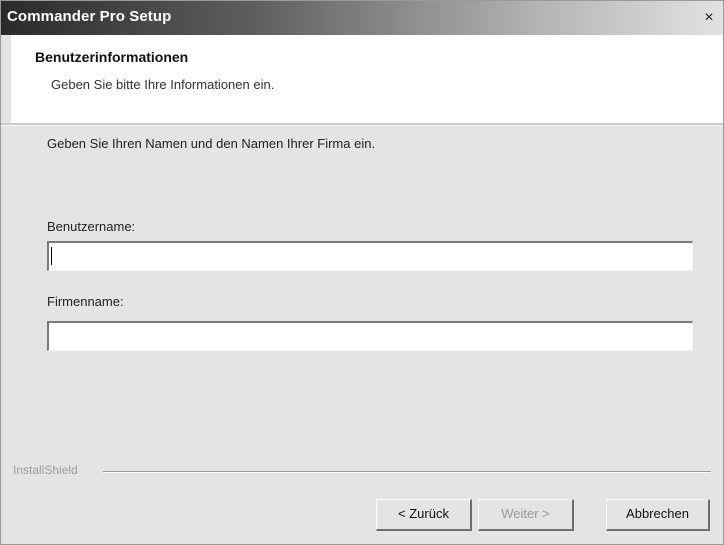 This screenshot has height=545, width=724. Describe the element at coordinates (91, 226) in the screenshot. I see `username-label: Benutzername:` at that location.